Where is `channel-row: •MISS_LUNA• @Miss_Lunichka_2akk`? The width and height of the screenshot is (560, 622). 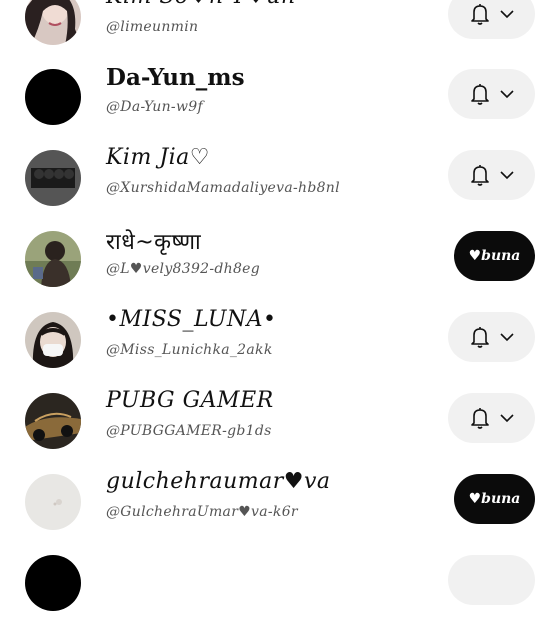 channel-row: •MISS_LUNA• @Miss_Lunichka_2akk is located at coordinates (280, 339).